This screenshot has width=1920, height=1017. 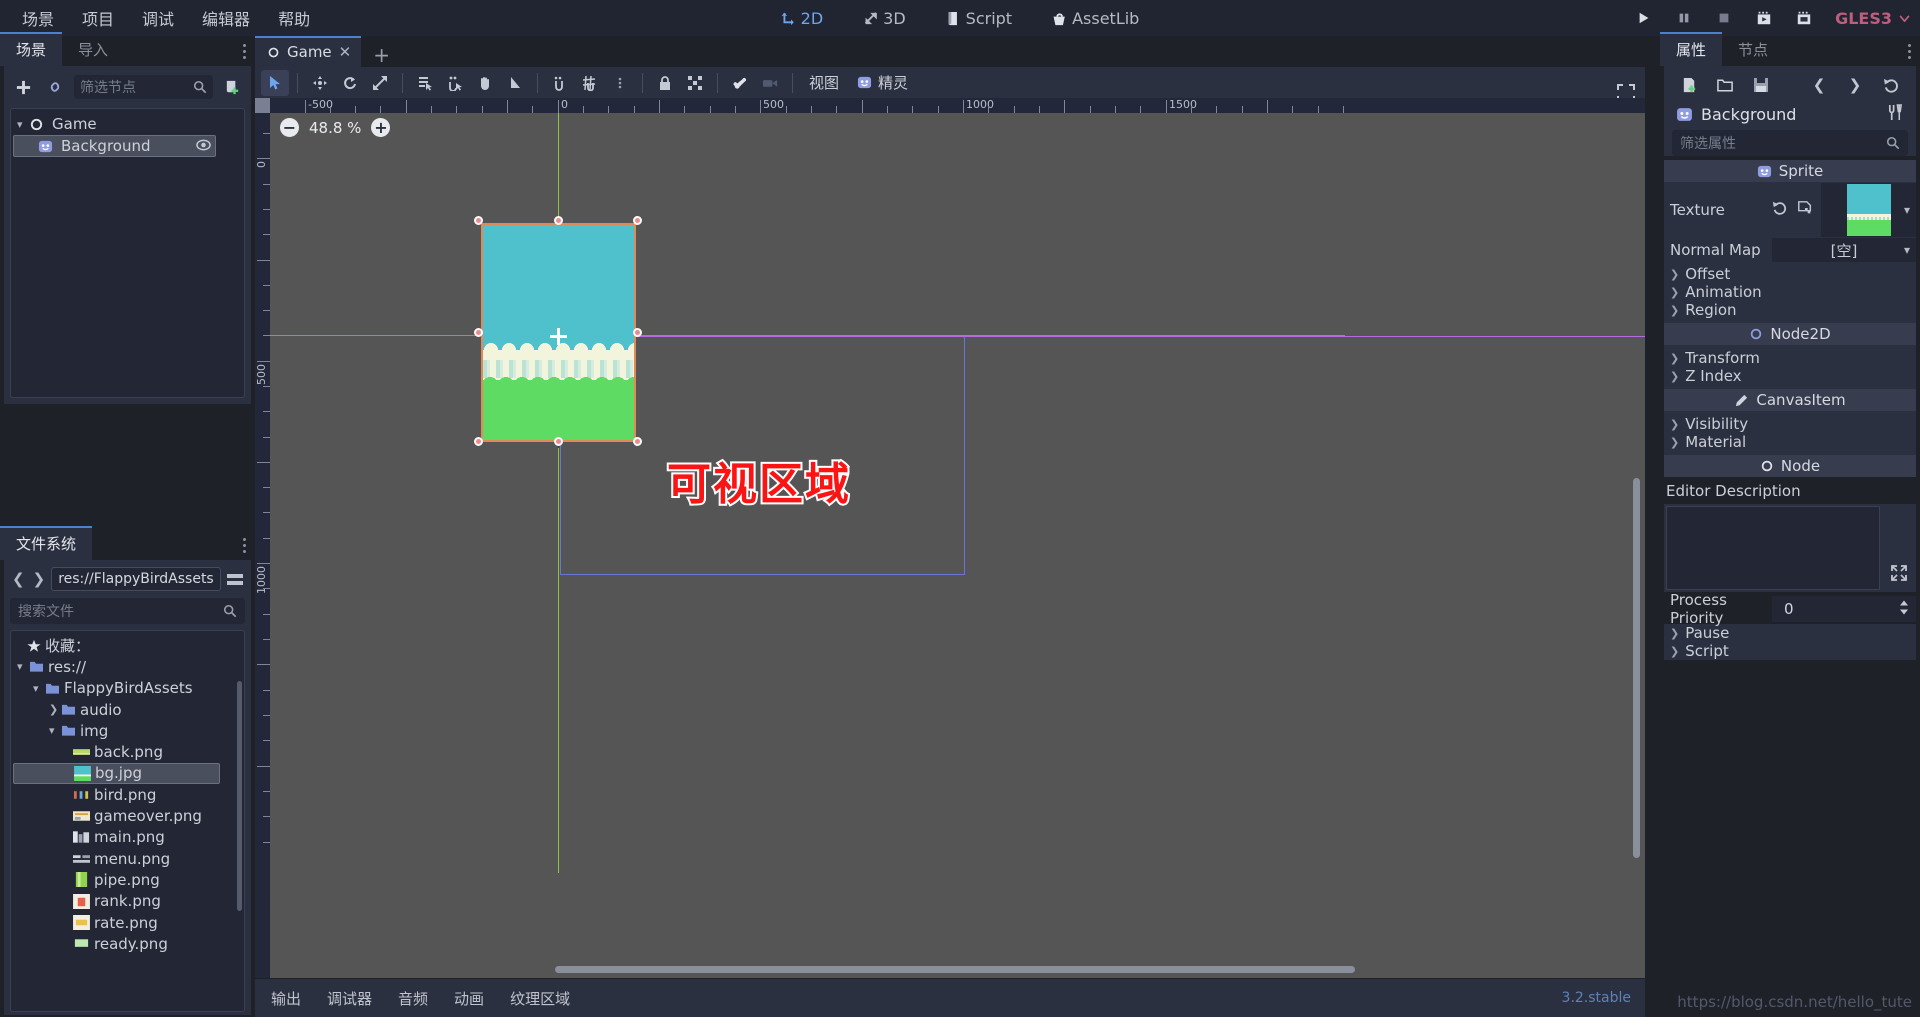 I want to click on pivot-handle, so click(x=558, y=336).